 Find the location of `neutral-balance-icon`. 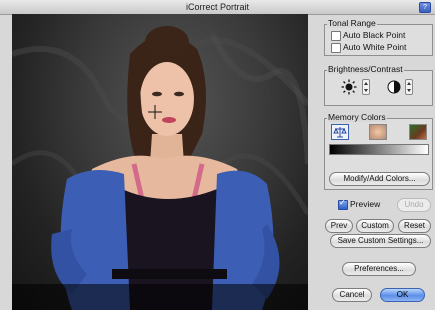

neutral-balance-icon is located at coordinates (340, 132).